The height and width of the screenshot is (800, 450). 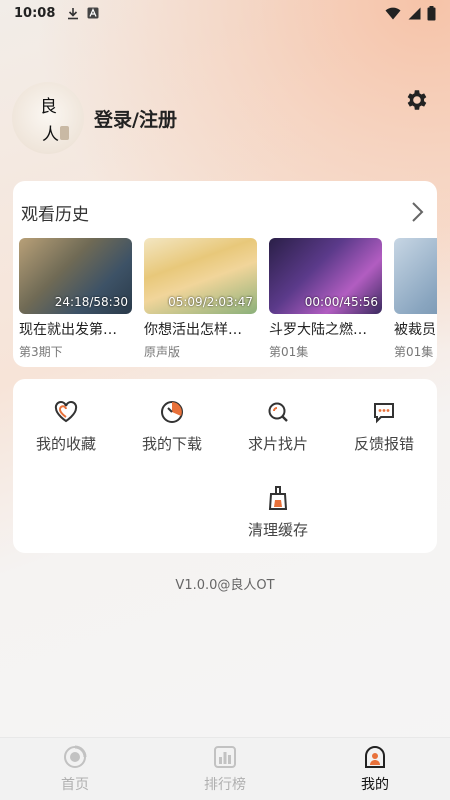 I want to click on favorites-button: 我的收藏, so click(x=66, y=426).